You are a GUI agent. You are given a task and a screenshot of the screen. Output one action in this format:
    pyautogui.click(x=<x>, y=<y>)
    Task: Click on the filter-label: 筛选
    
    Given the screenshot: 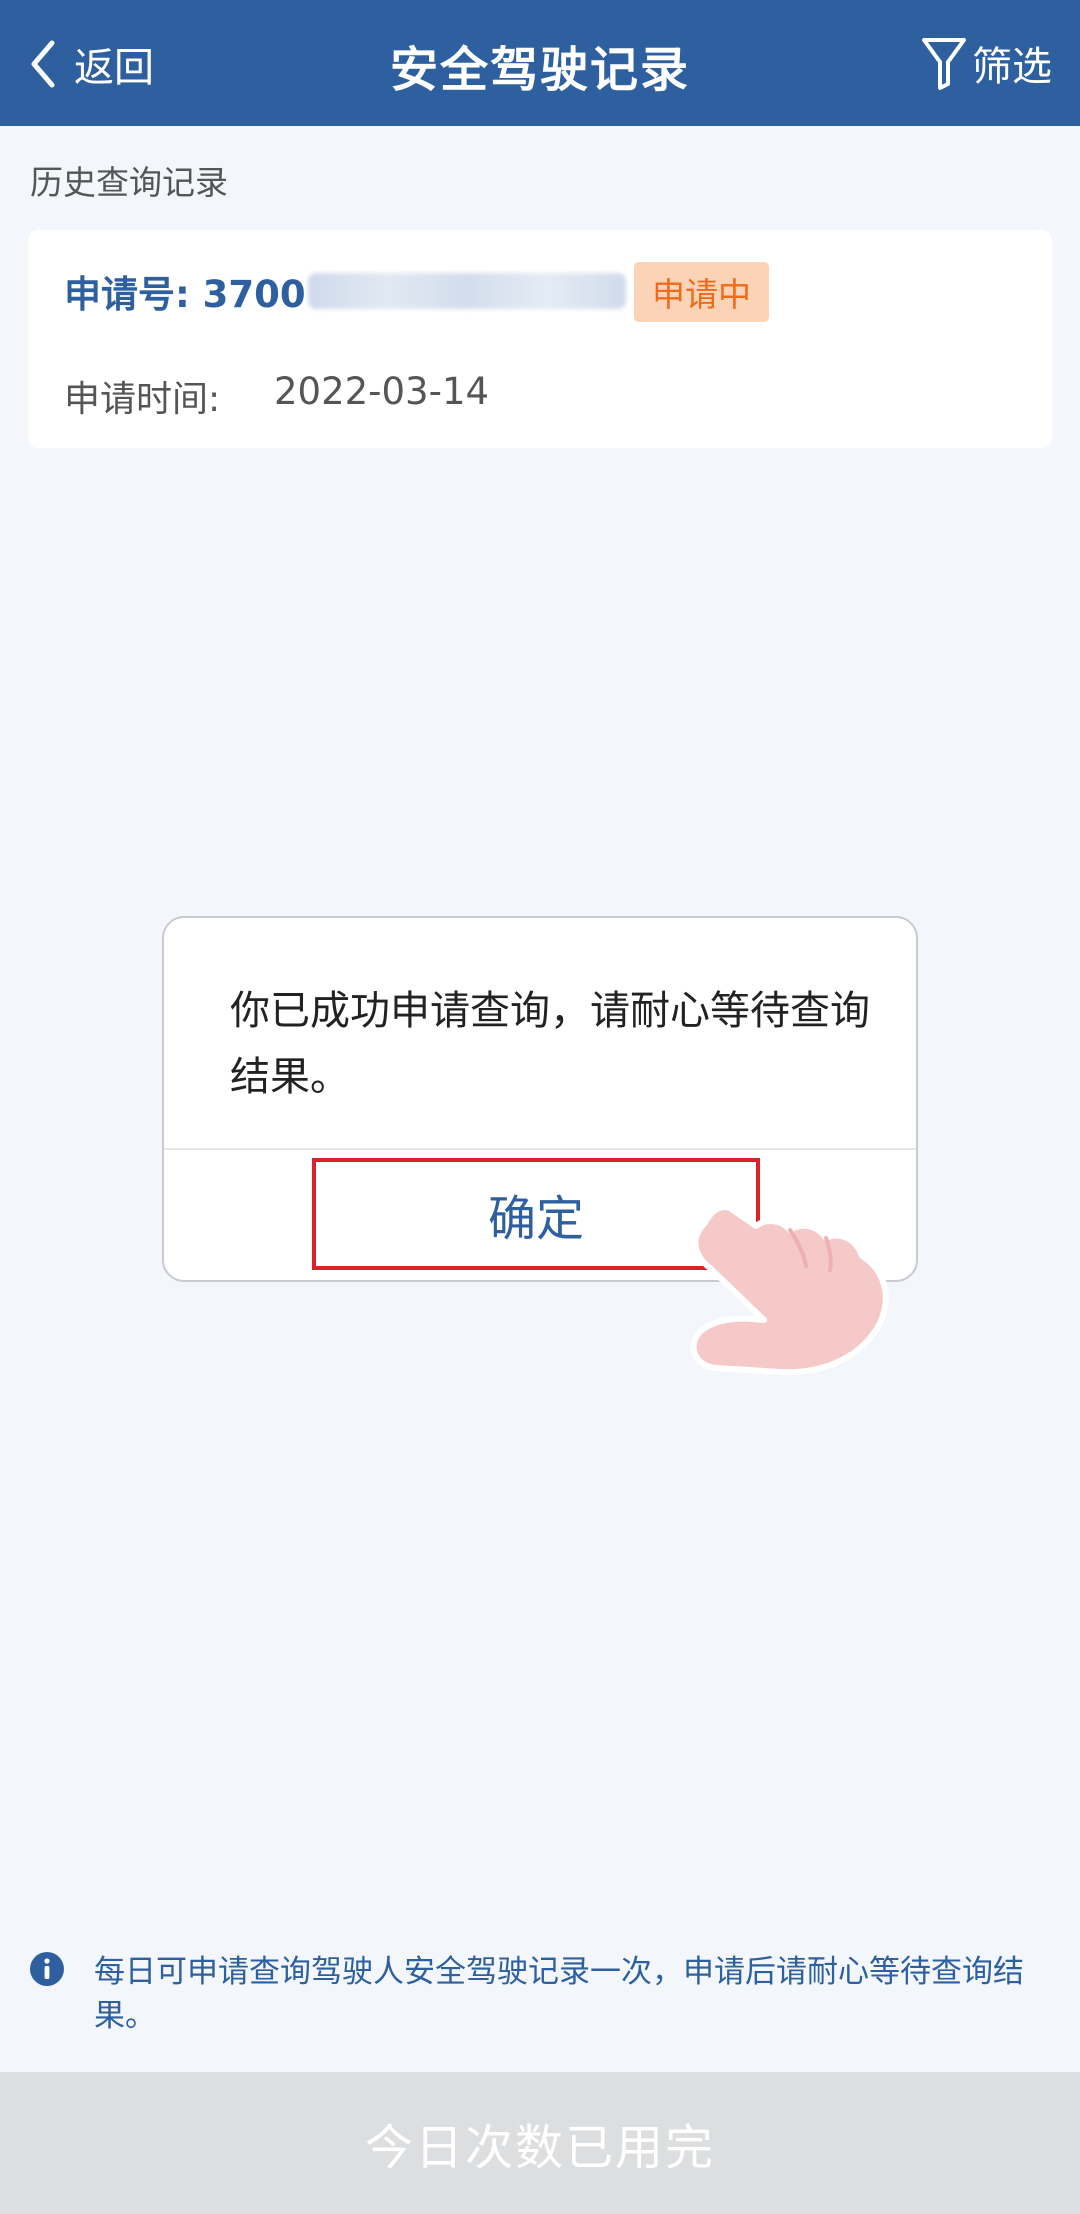 What is the action you would take?
    pyautogui.click(x=1012, y=67)
    